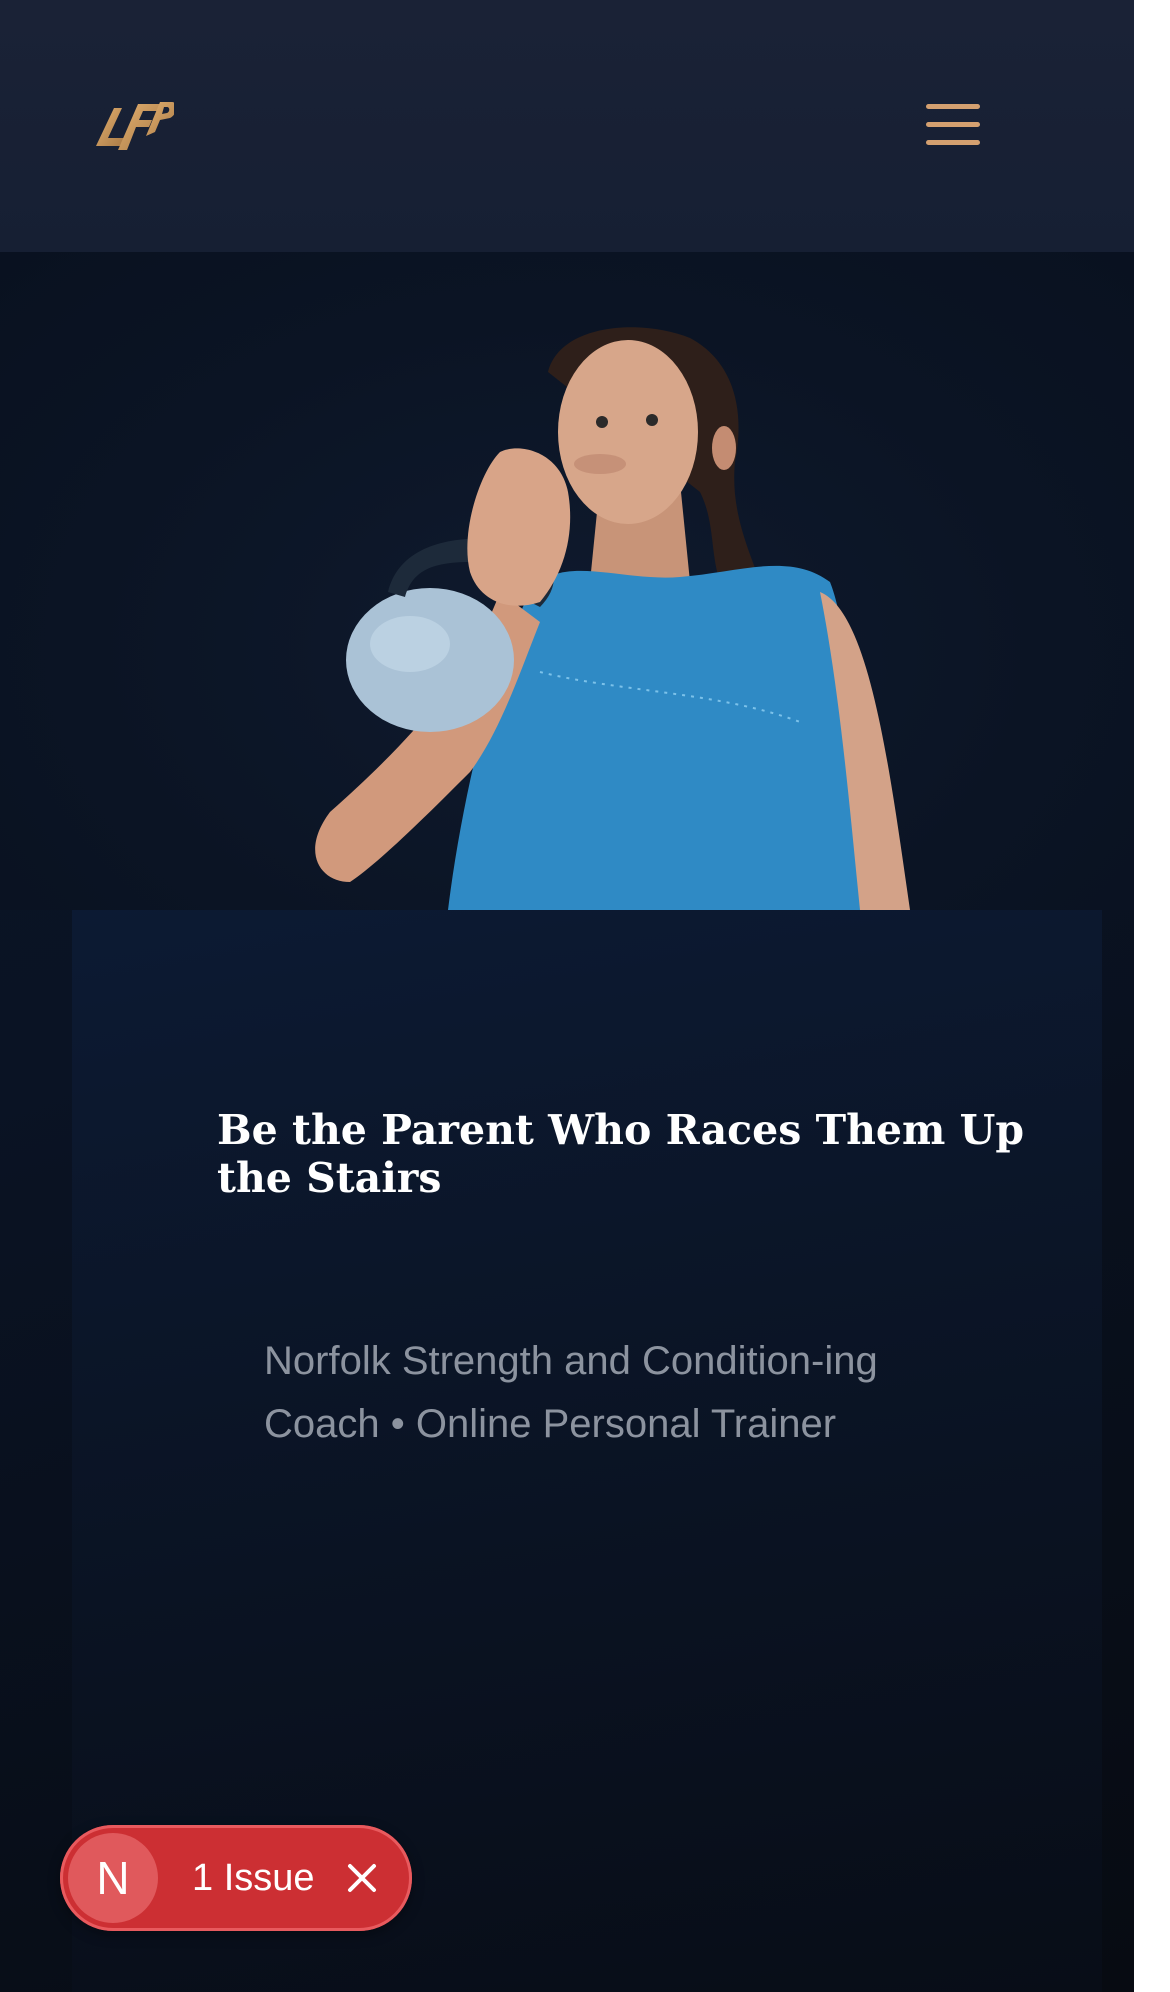 The height and width of the screenshot is (1992, 1170). I want to click on site-header, so click(567, 126).